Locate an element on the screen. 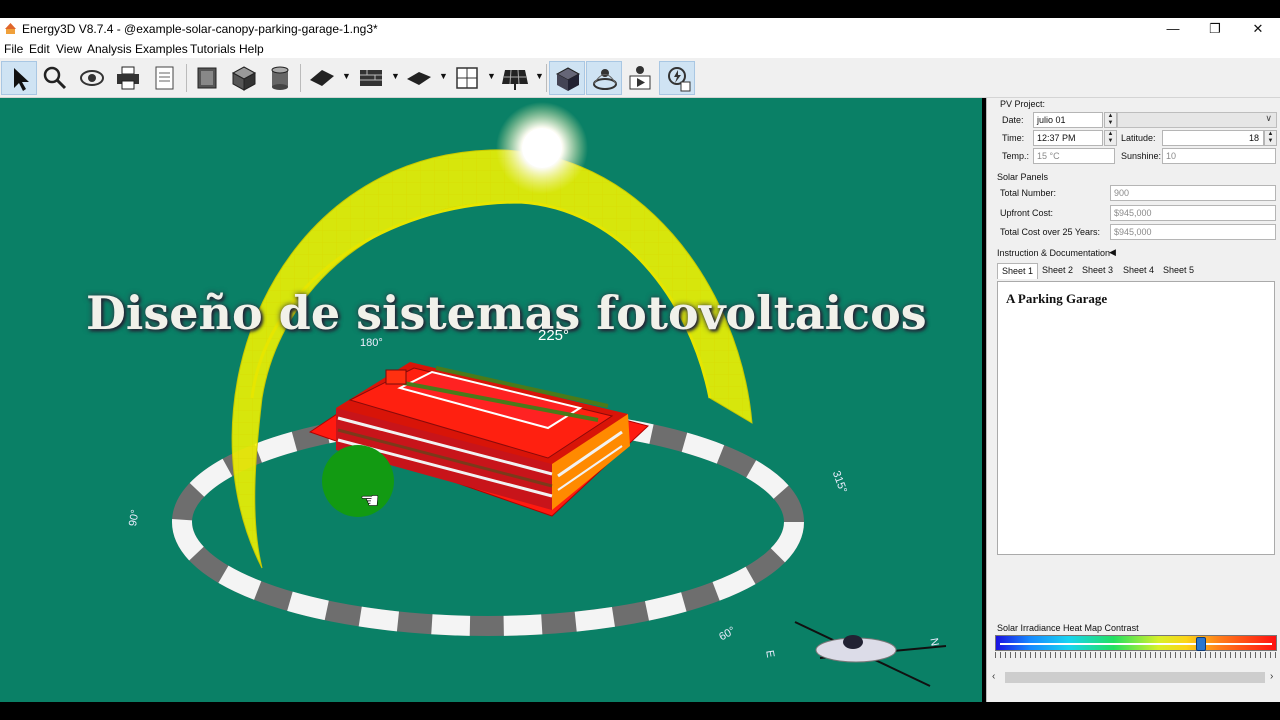  select-arrow-icon is located at coordinates (21, 79).